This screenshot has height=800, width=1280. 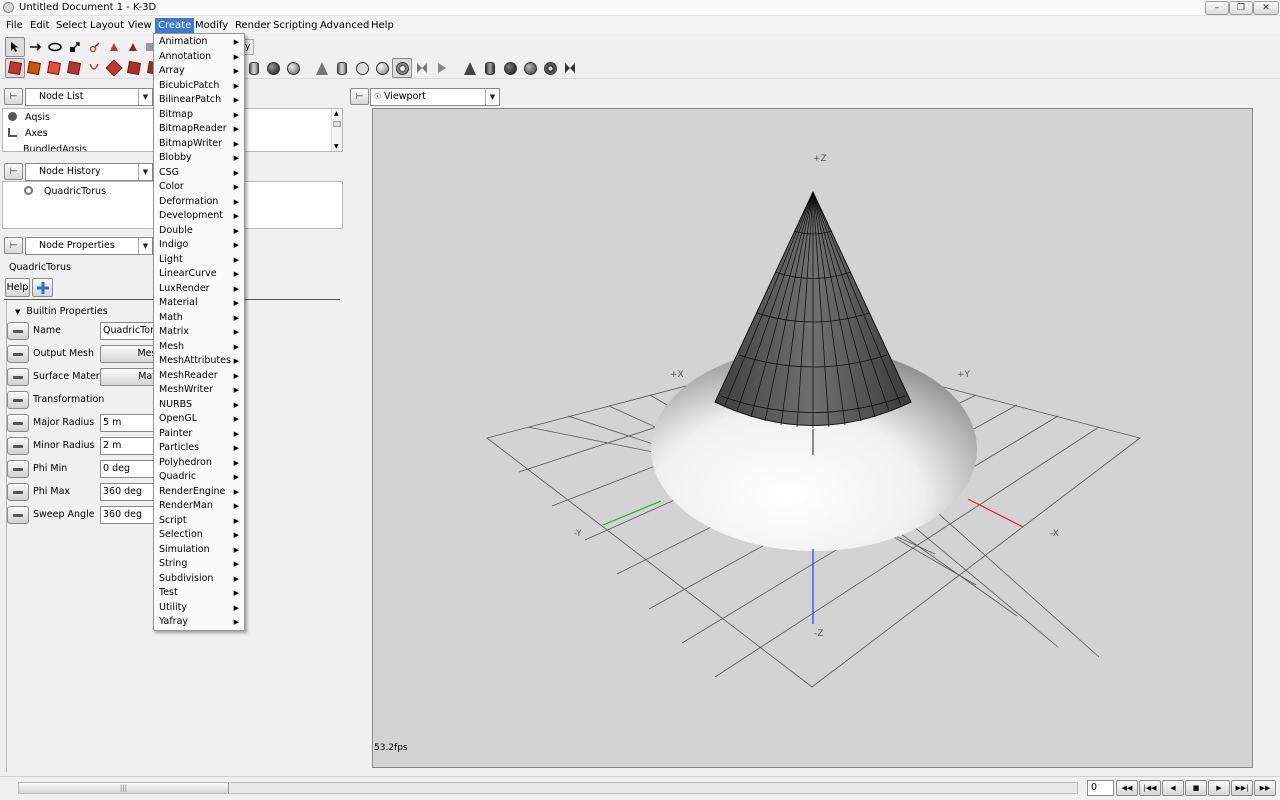 What do you see at coordinates (530, 68) in the screenshot?
I see `sphere-gray-icon` at bounding box center [530, 68].